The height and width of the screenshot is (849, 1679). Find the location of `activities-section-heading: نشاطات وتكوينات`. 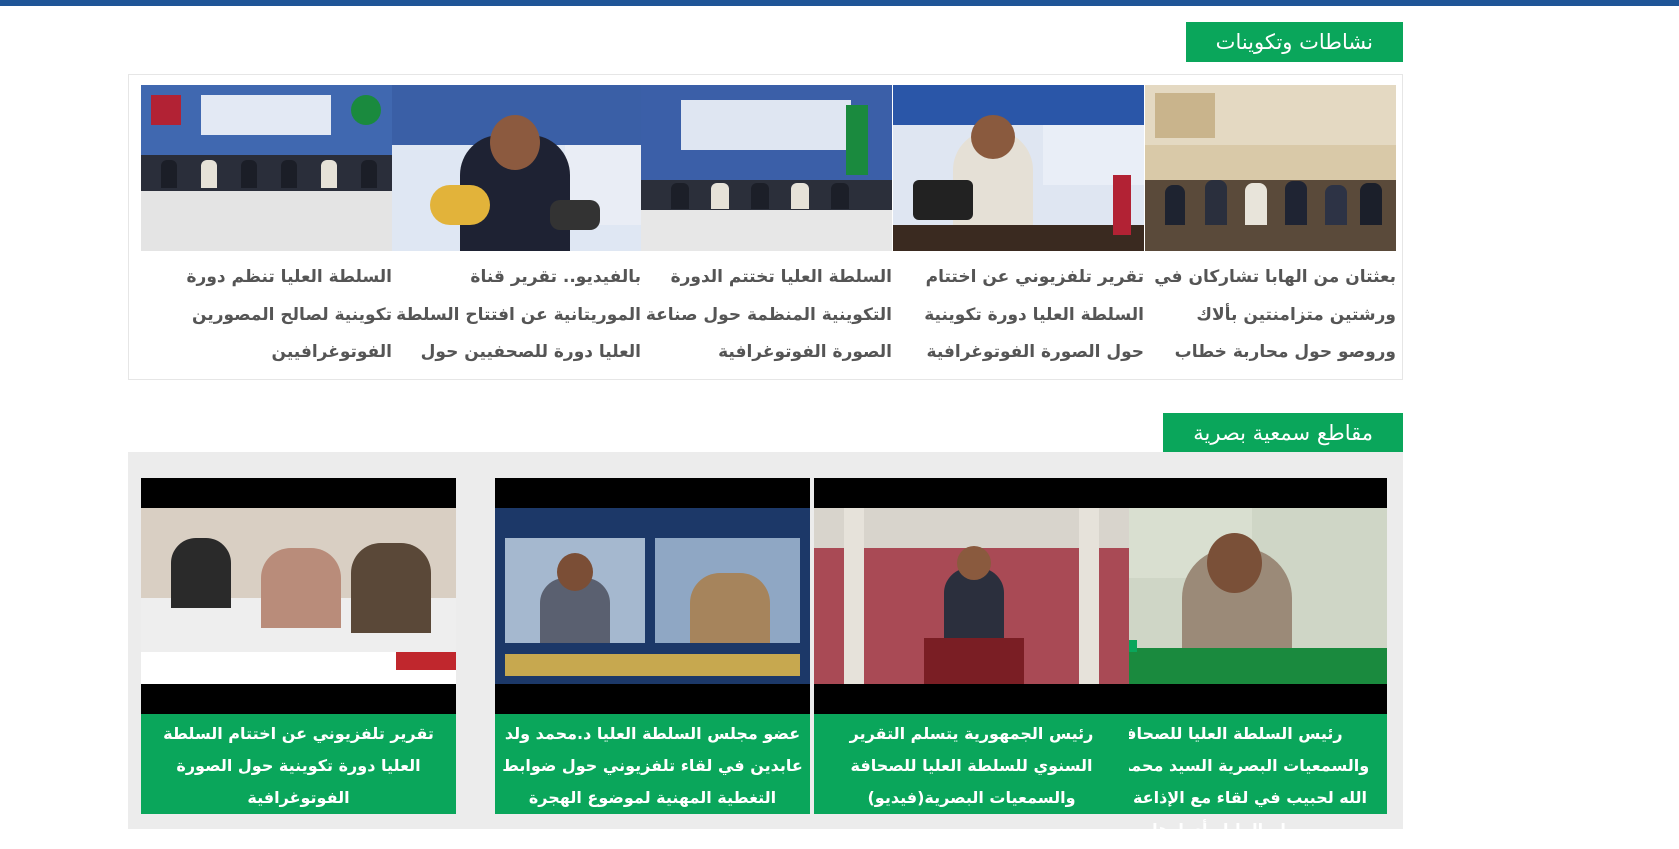

activities-section-heading: نشاطات وتكوينات is located at coordinates (1294, 42).